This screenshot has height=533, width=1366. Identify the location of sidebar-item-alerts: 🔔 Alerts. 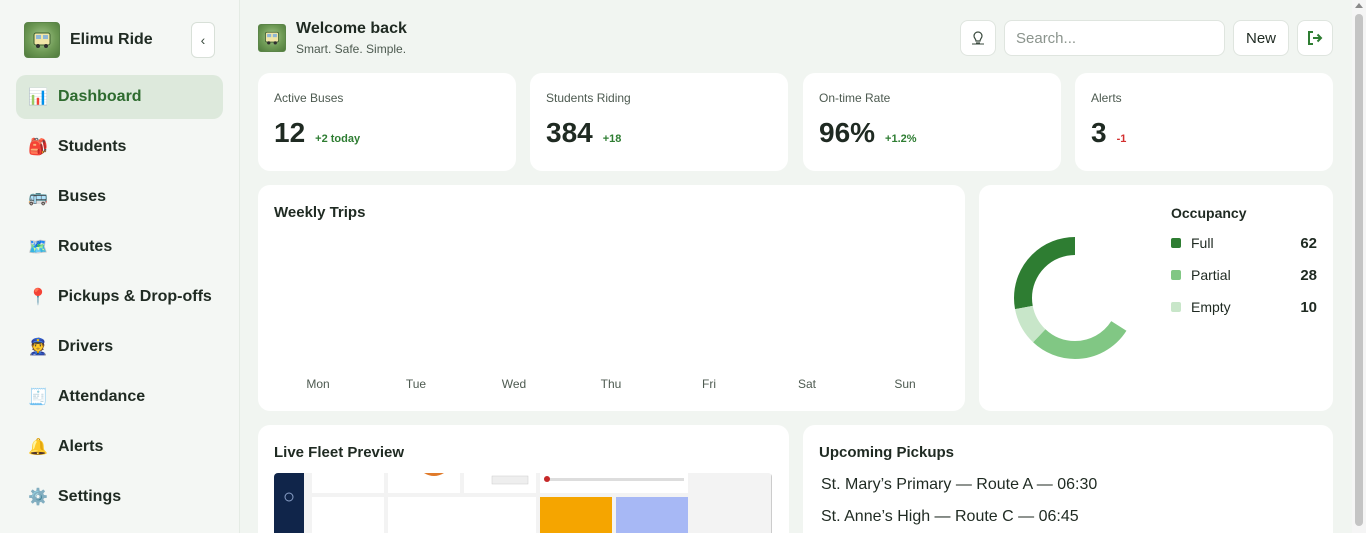
(119, 447).